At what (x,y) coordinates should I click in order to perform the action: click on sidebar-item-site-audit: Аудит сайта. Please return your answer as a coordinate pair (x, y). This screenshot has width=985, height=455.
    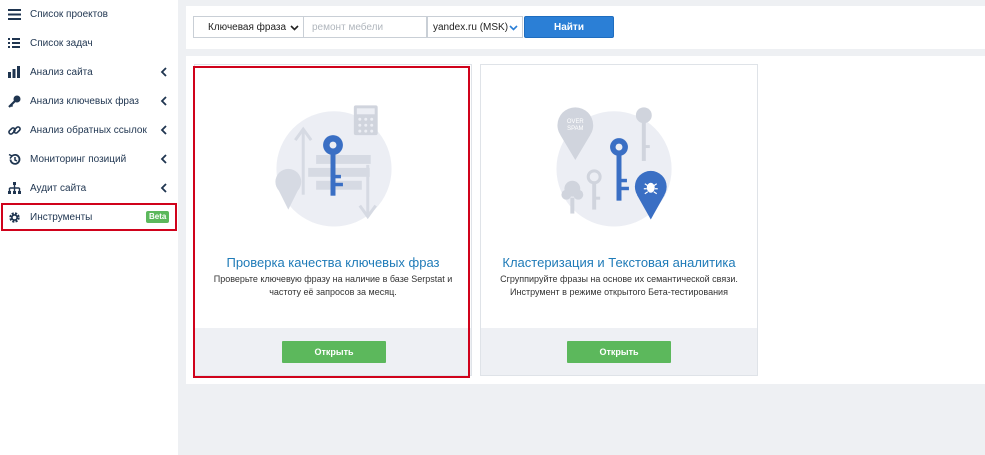
    Looking at the image, I should click on (89, 188).